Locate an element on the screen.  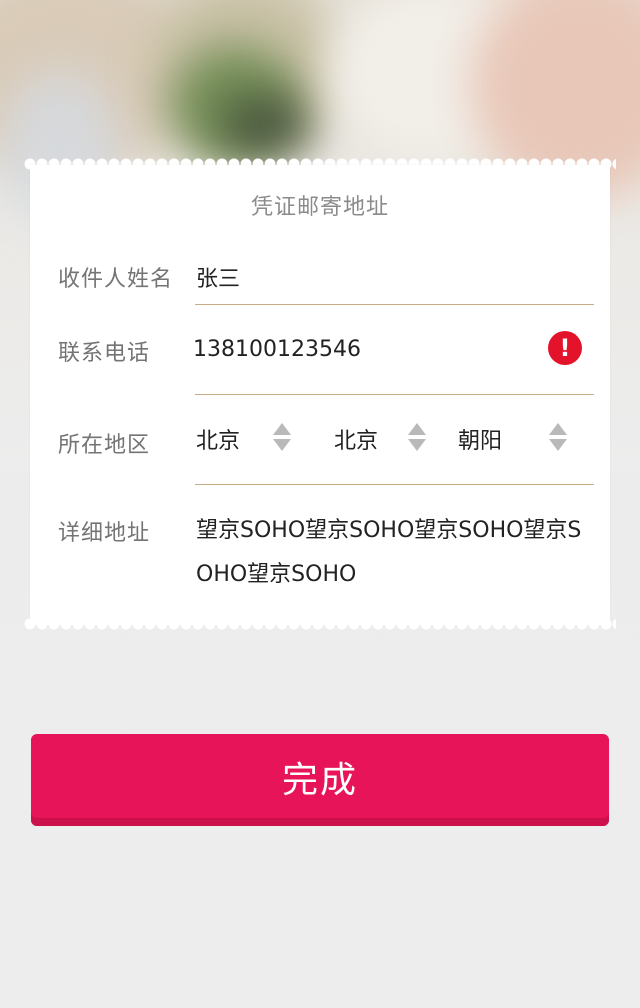
phone-input: 138100123546 is located at coordinates (277, 349).